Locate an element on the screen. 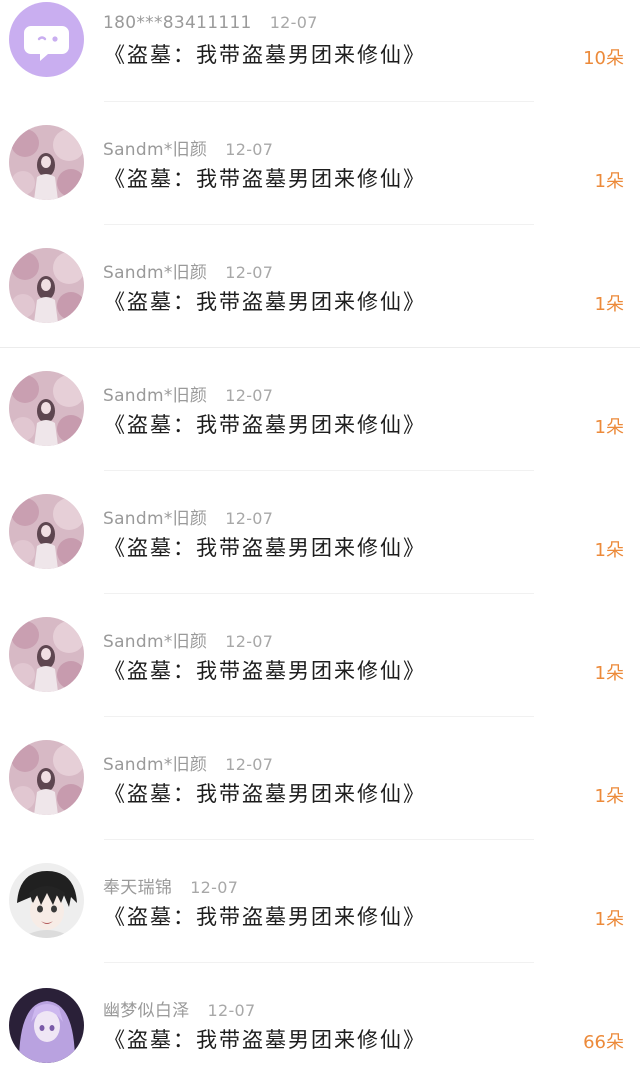  list-item: 奉天瑞锦 12-07 《盗墓：我带盗墓男团来修仙》 1朵 is located at coordinates (320, 905).